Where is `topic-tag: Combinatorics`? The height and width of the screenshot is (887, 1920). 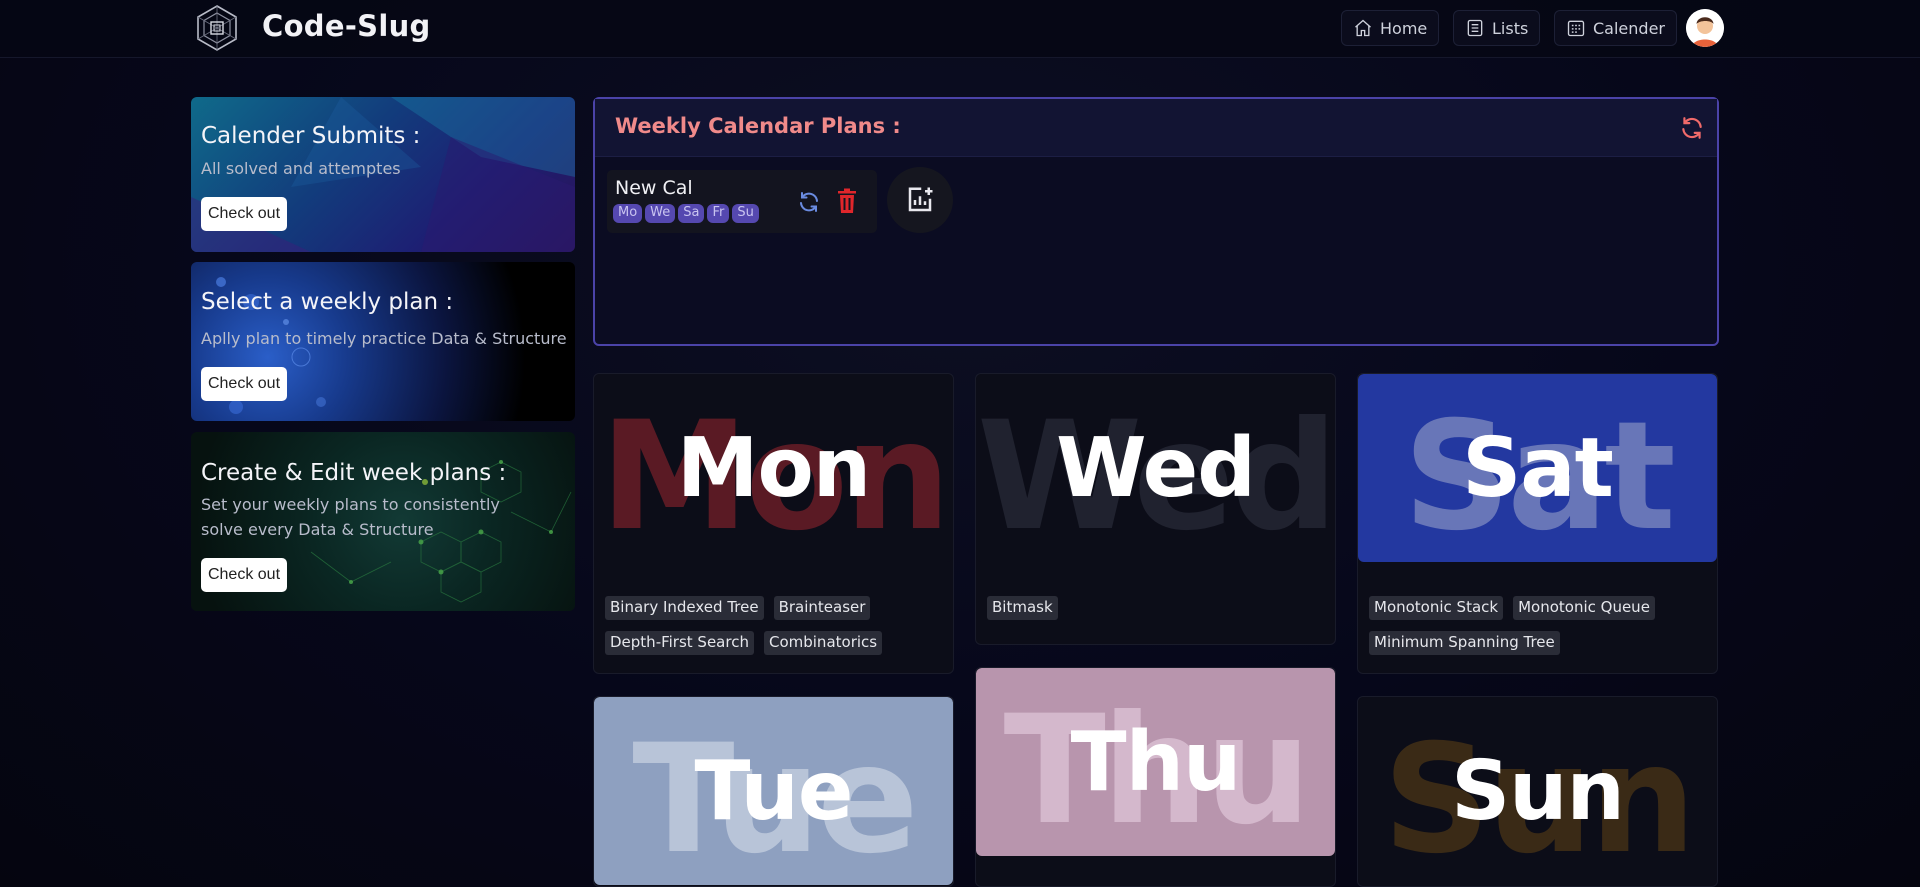
topic-tag: Combinatorics is located at coordinates (823, 643).